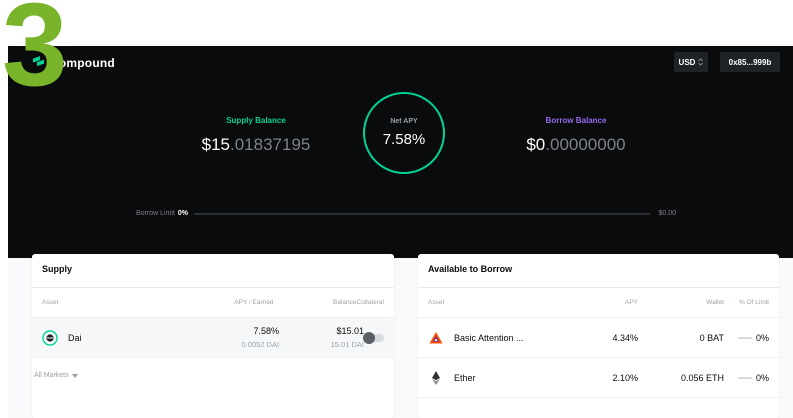 The width and height of the screenshot is (793, 418). What do you see at coordinates (702, 377) in the screenshot?
I see `wallet-balance: 0.056 ETH` at bounding box center [702, 377].